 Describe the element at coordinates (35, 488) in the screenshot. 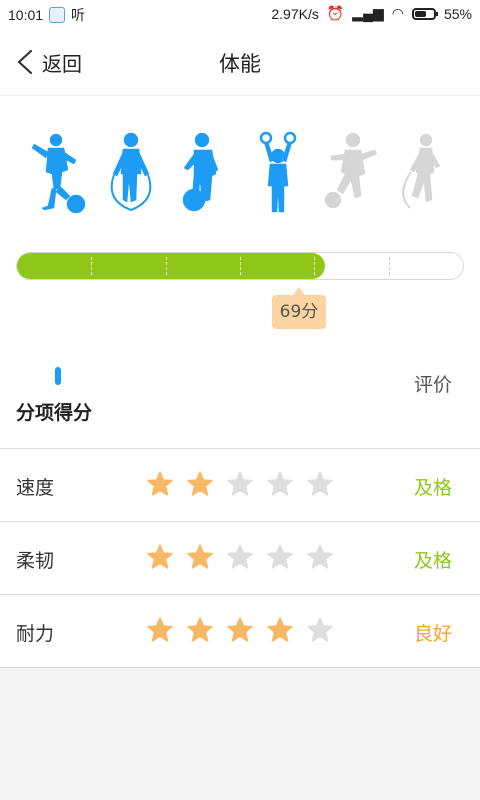

I see `item-label: 速度` at that location.